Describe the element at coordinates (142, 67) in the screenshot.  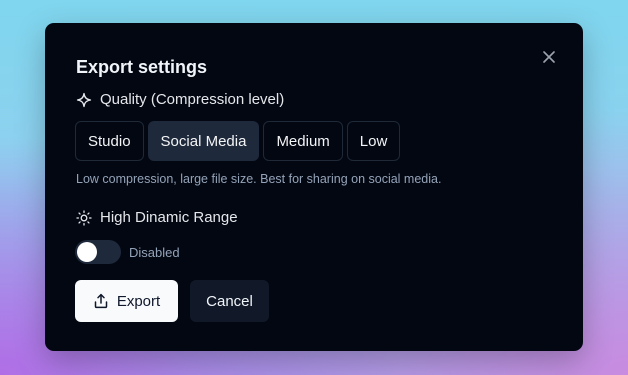
I see `dialog-title: Export settings` at that location.